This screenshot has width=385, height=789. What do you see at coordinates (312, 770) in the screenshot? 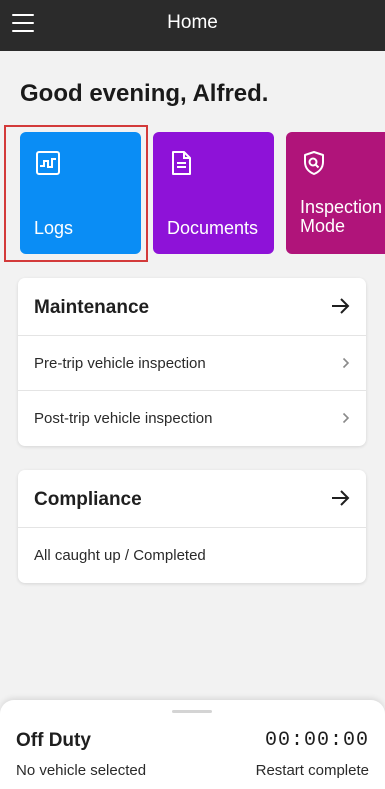
I see `restart-status: Restart complete` at bounding box center [312, 770].